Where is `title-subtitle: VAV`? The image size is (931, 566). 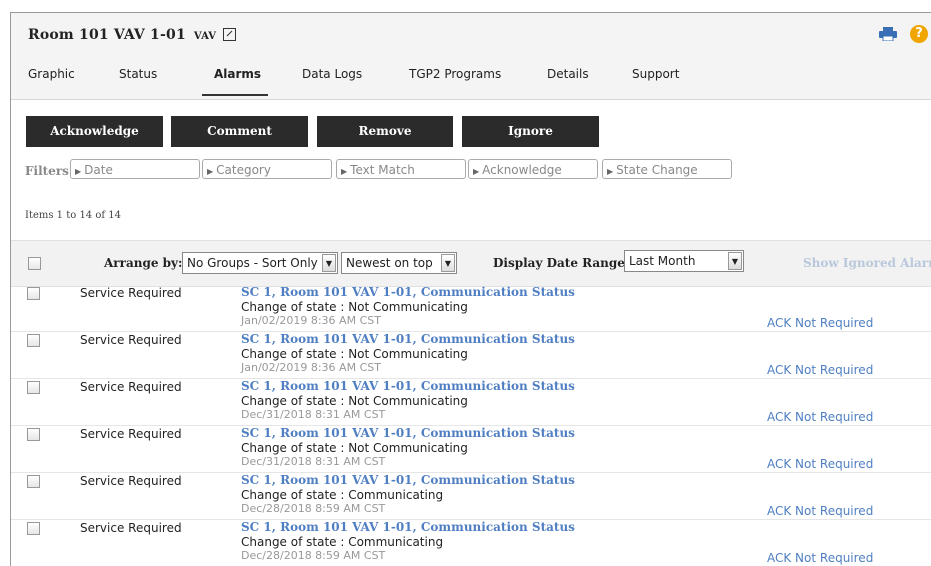
title-subtitle: VAV is located at coordinates (205, 36).